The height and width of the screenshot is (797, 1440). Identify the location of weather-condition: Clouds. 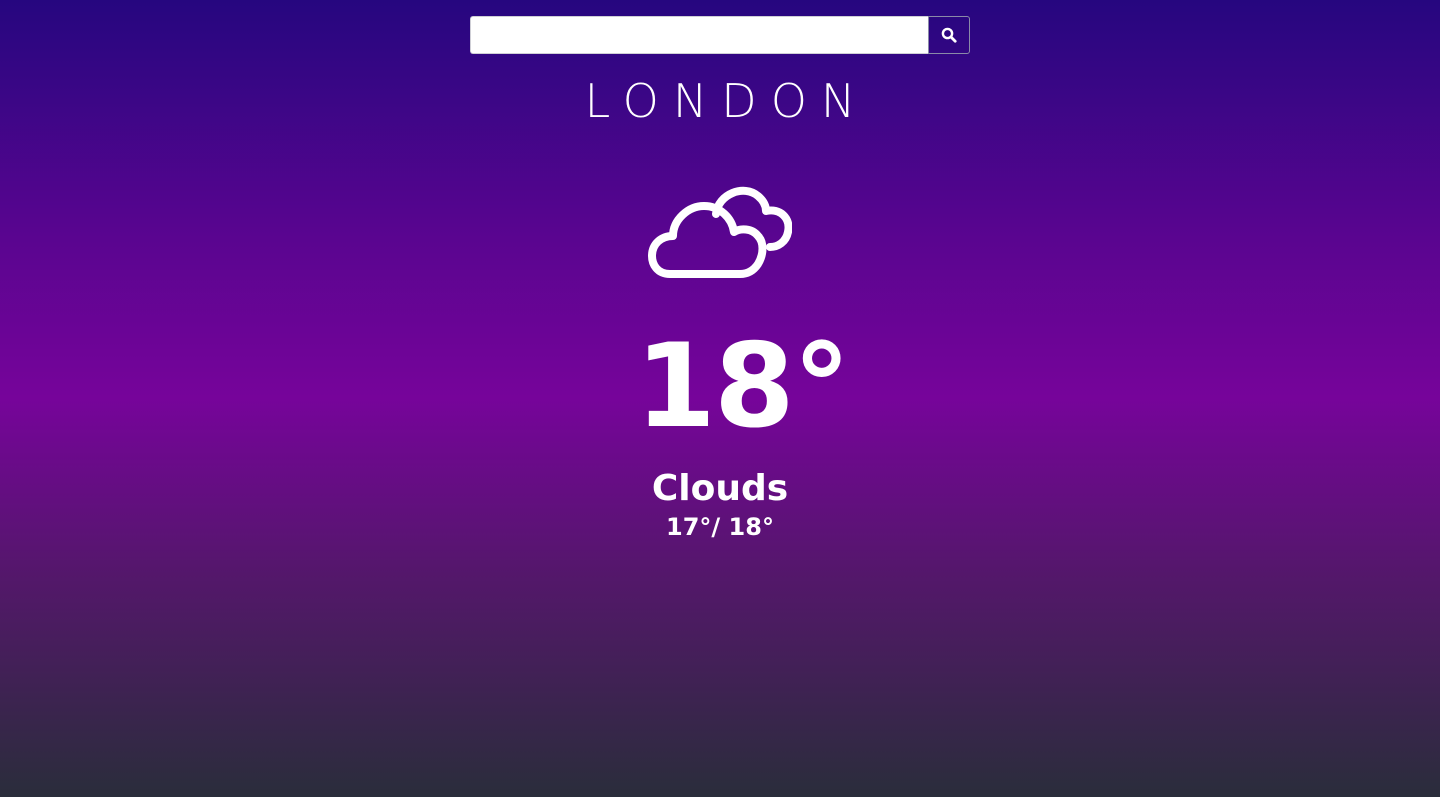
(720, 488).